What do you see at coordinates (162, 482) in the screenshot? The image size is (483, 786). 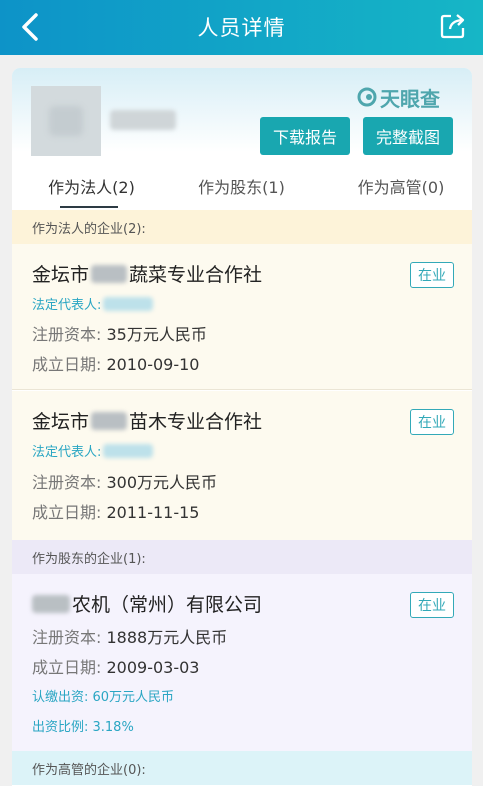 I see `capital-value: 300万元人民币` at bounding box center [162, 482].